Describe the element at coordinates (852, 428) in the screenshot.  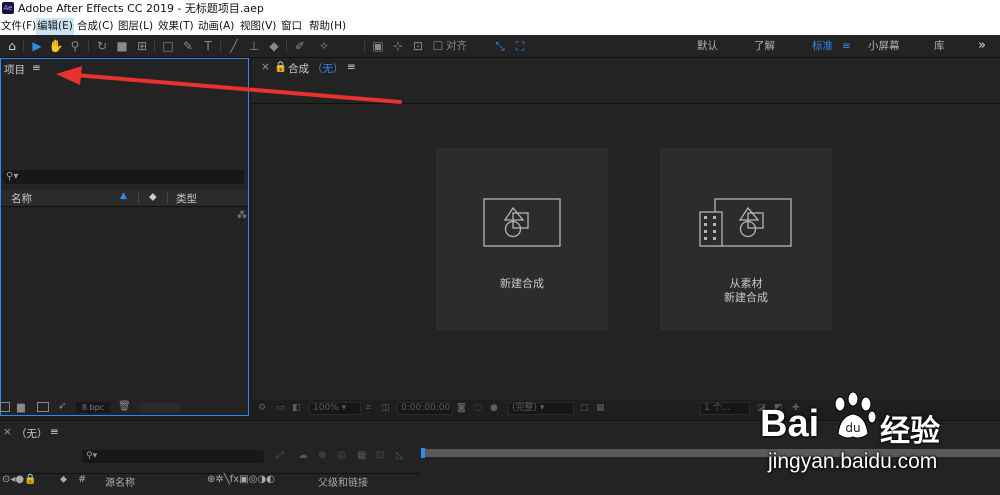
I see `svg-text: du` at that location.